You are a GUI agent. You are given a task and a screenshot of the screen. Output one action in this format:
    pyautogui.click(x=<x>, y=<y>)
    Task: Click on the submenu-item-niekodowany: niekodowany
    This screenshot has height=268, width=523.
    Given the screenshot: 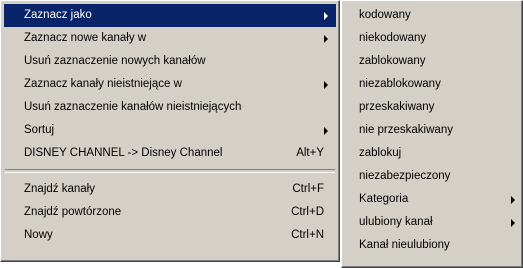 What is the action you would take?
    pyautogui.click(x=432, y=38)
    